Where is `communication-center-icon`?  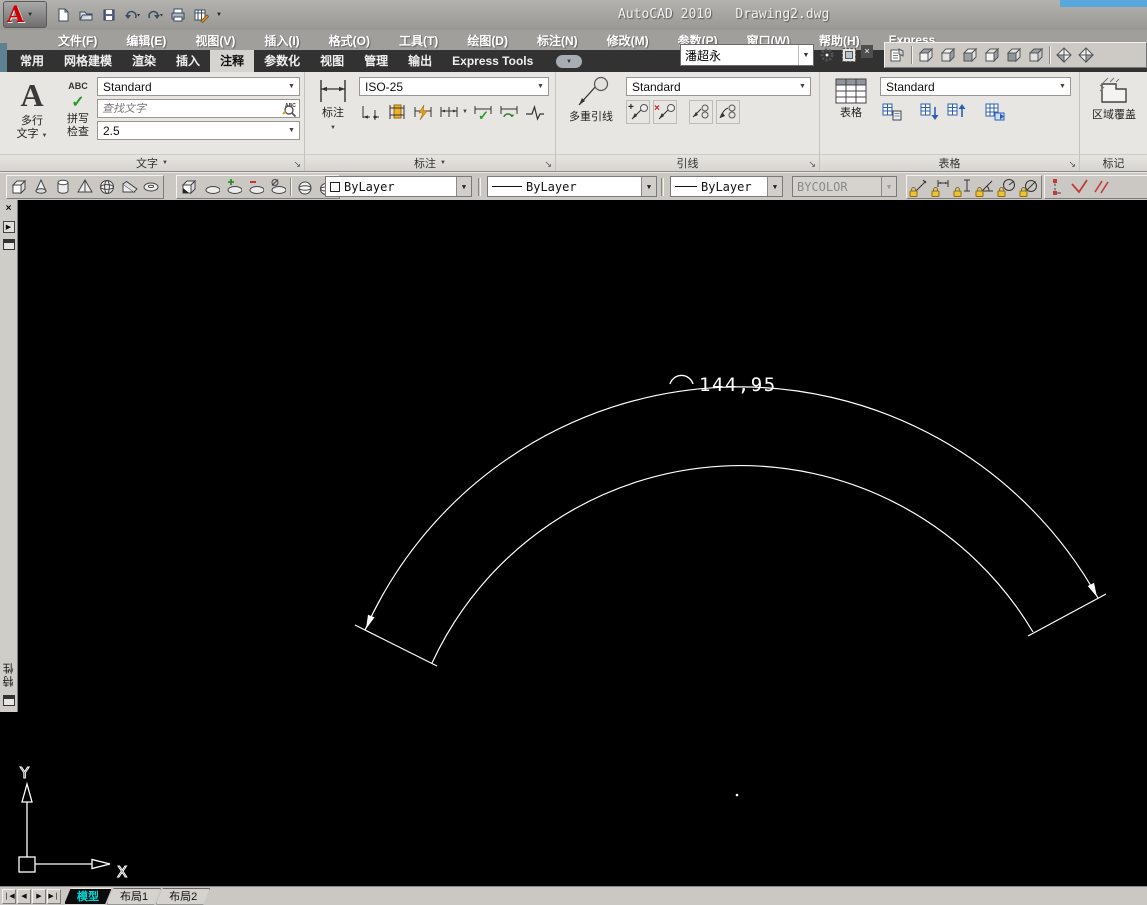 communication-center-icon is located at coordinates (848, 55).